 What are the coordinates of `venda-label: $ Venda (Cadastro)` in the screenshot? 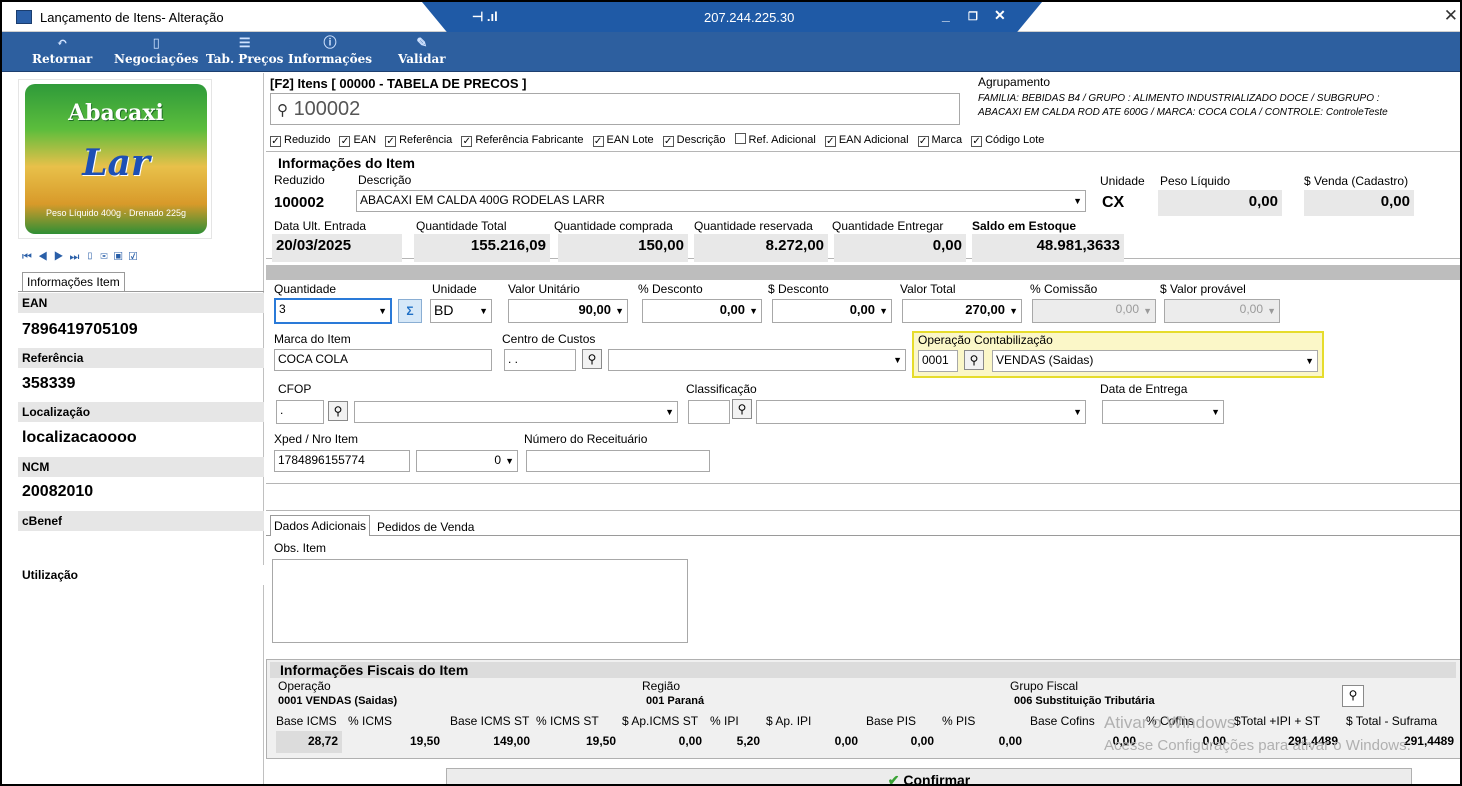 It's located at (1356, 181).